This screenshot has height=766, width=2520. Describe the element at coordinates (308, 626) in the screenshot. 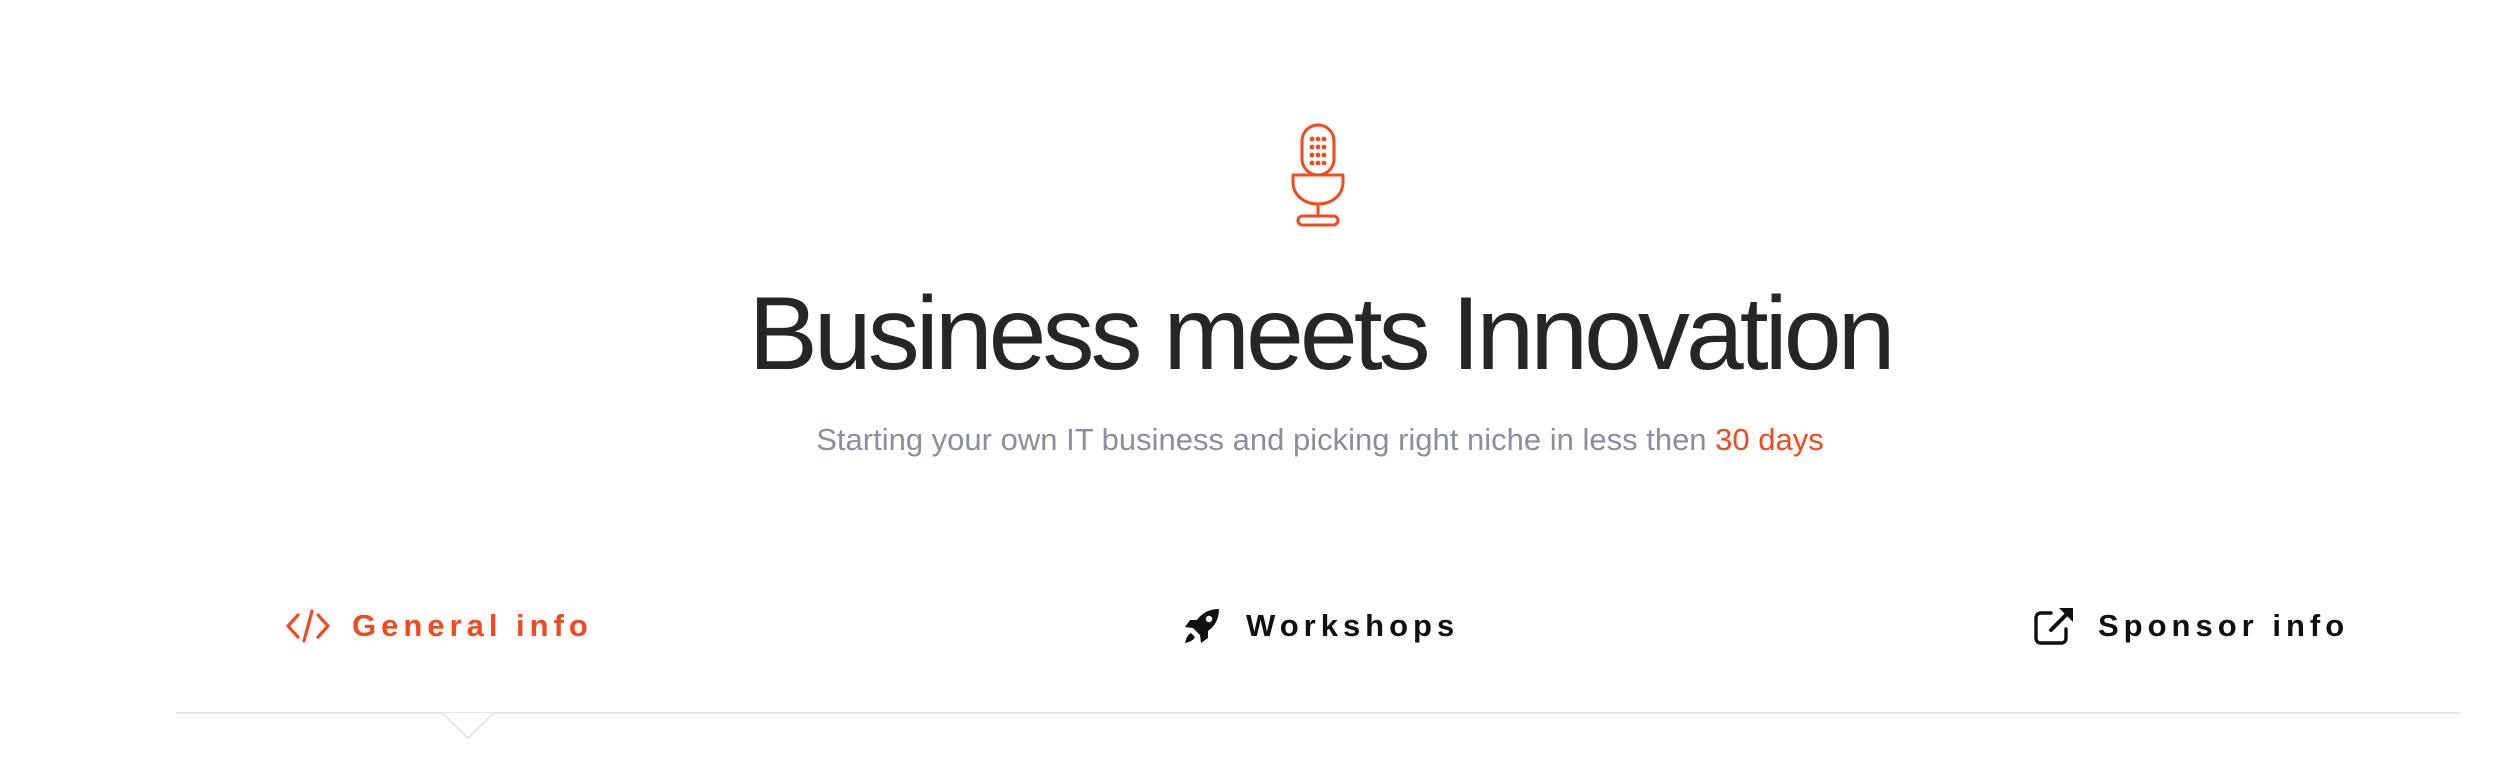

I see `code-icon` at that location.